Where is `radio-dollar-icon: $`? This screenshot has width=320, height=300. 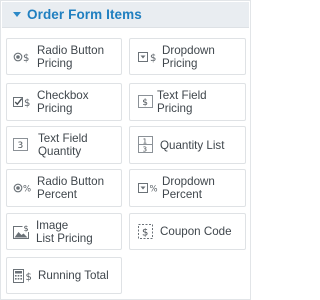 radio-dollar-icon: $ is located at coordinates (23, 57).